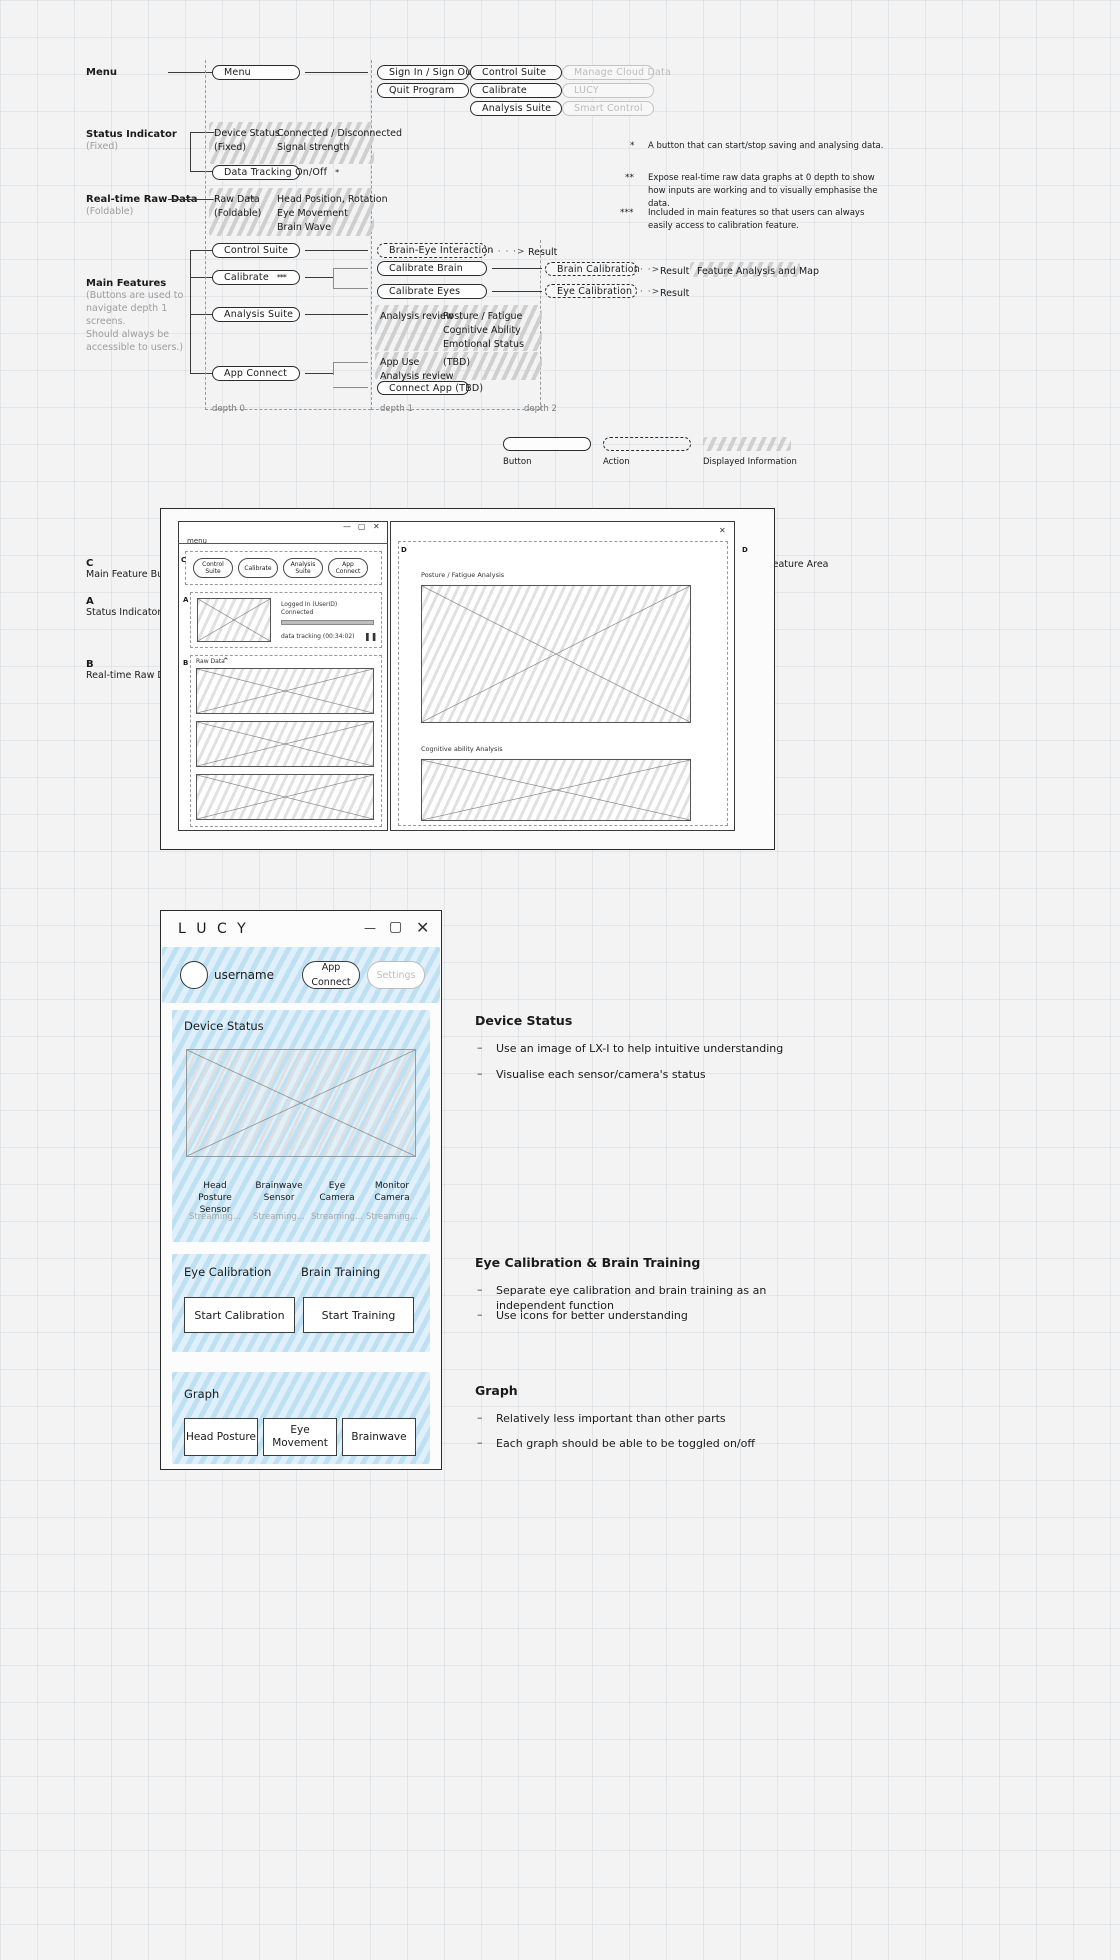 The image size is (1120, 1960). I want to click on hifi-username: username, so click(244, 975).